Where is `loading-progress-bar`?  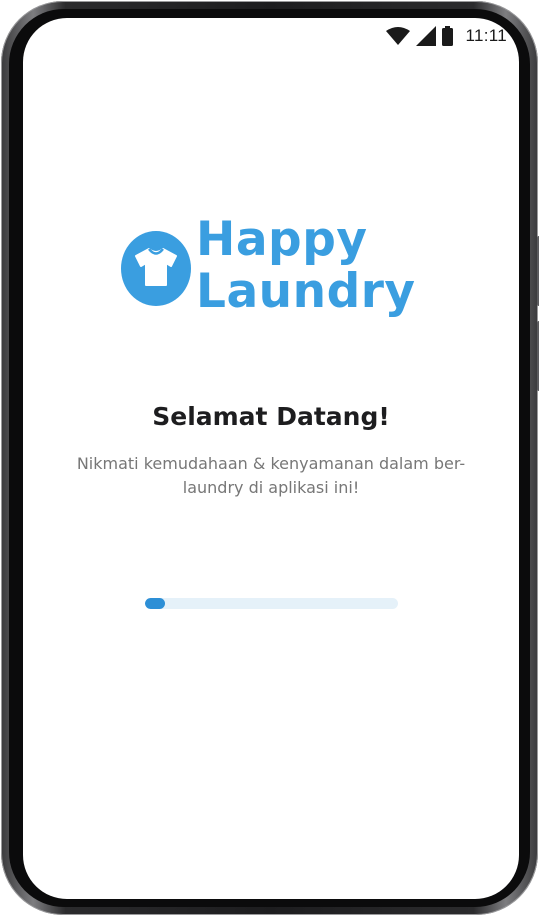
loading-progress-bar is located at coordinates (271, 603).